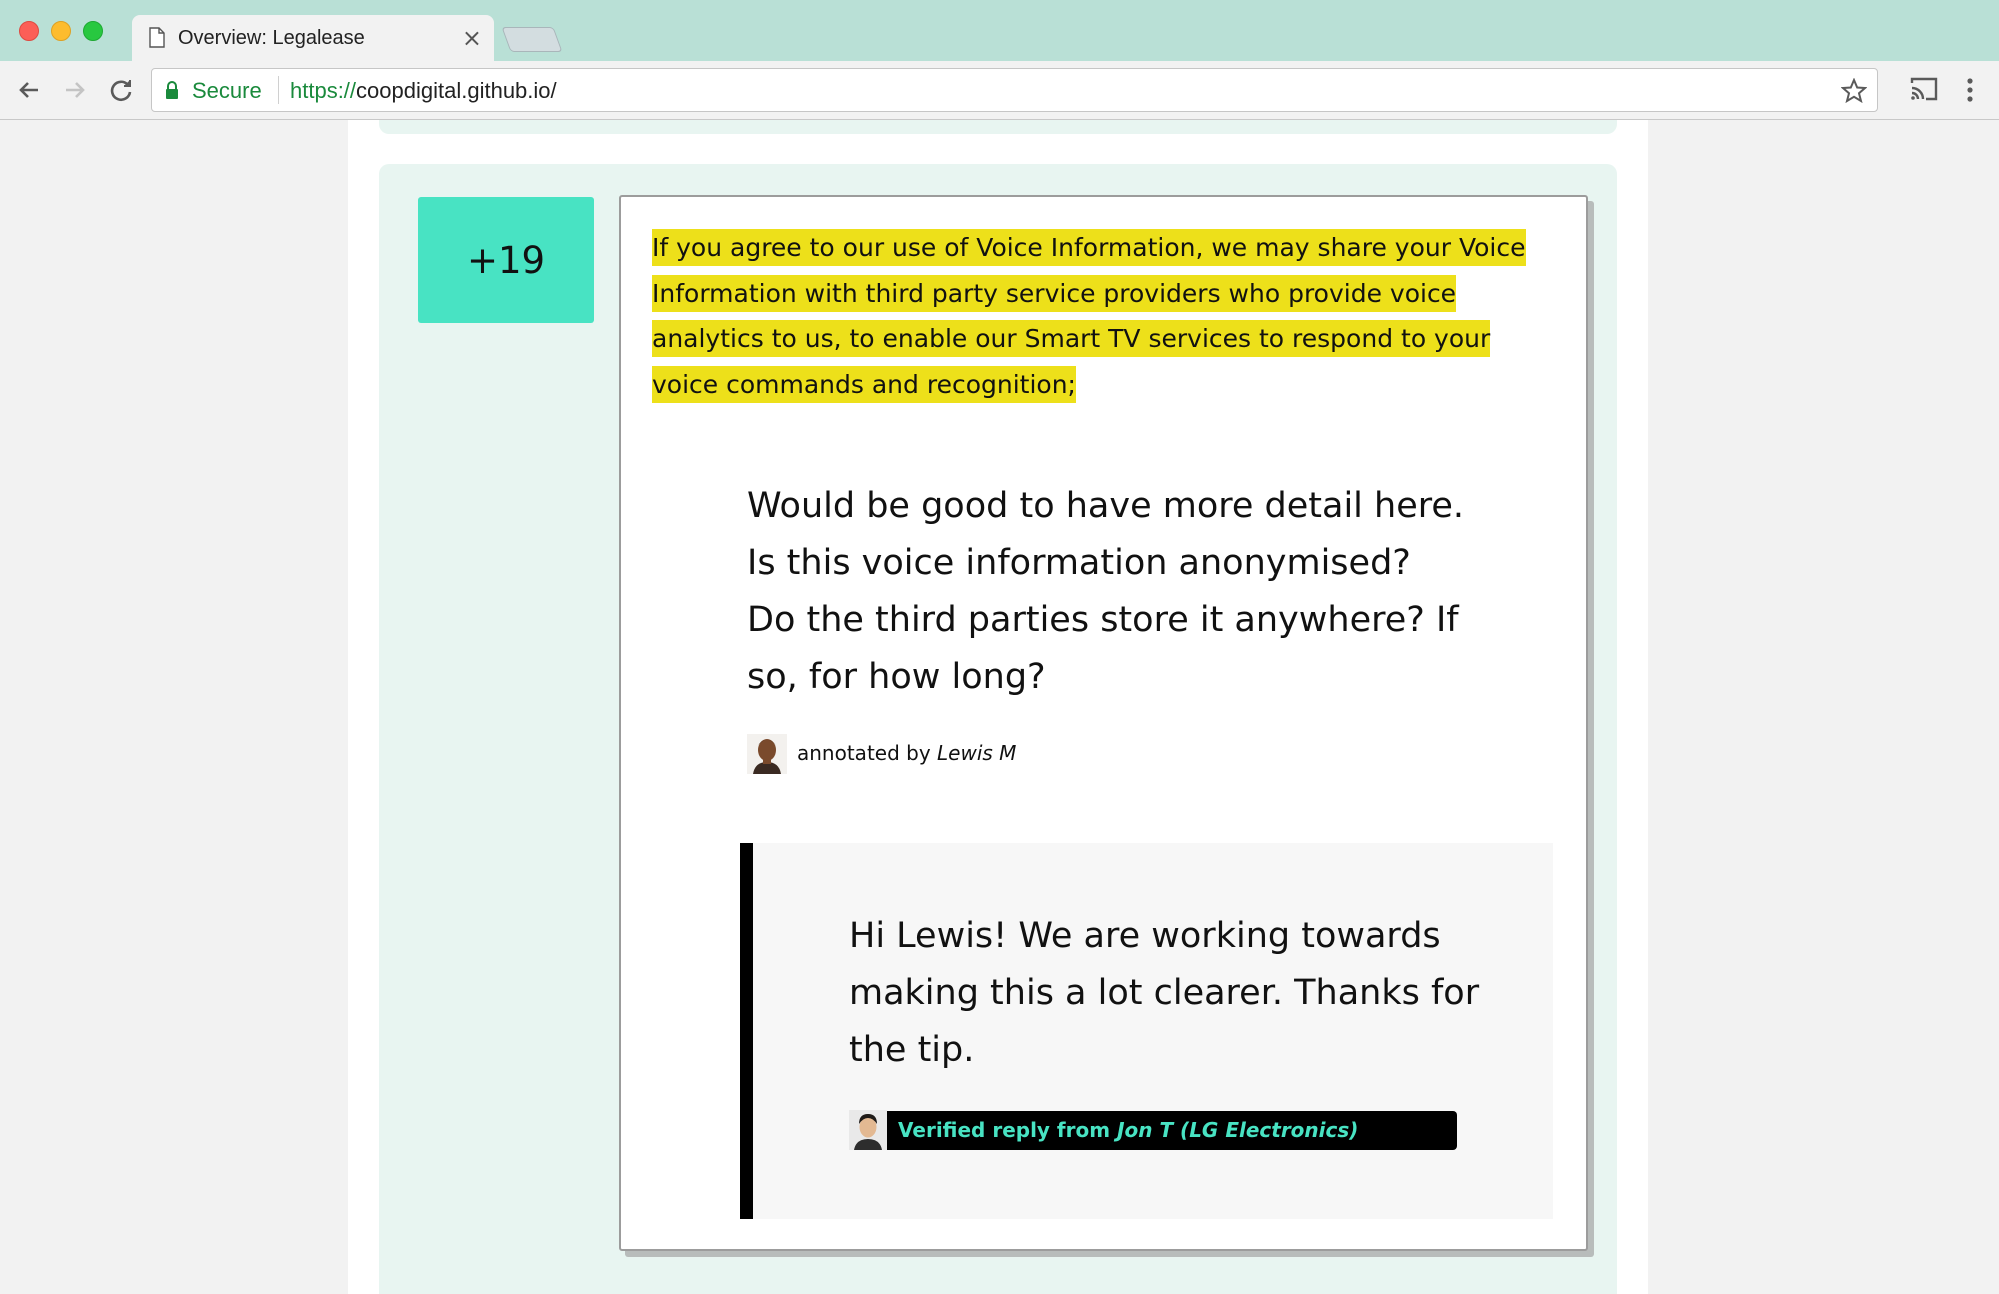 The width and height of the screenshot is (1999, 1294). Describe the element at coordinates (999, 30) in the screenshot. I see `browser-titlebar: Overview: Legalease ×` at that location.